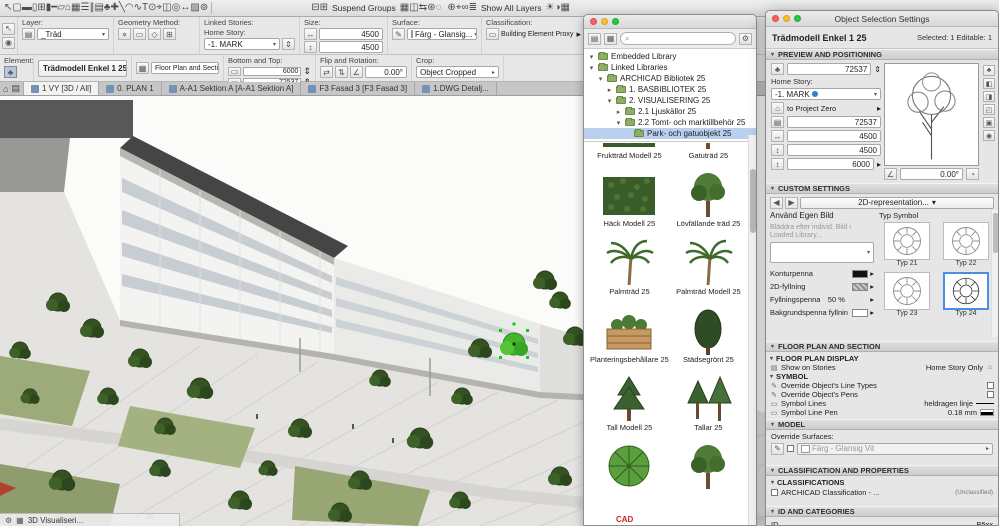 This screenshot has width=999, height=526. Describe the element at coordinates (708, 151) in the screenshot. I see `library-thumbnail: Gatuträd 25` at that location.